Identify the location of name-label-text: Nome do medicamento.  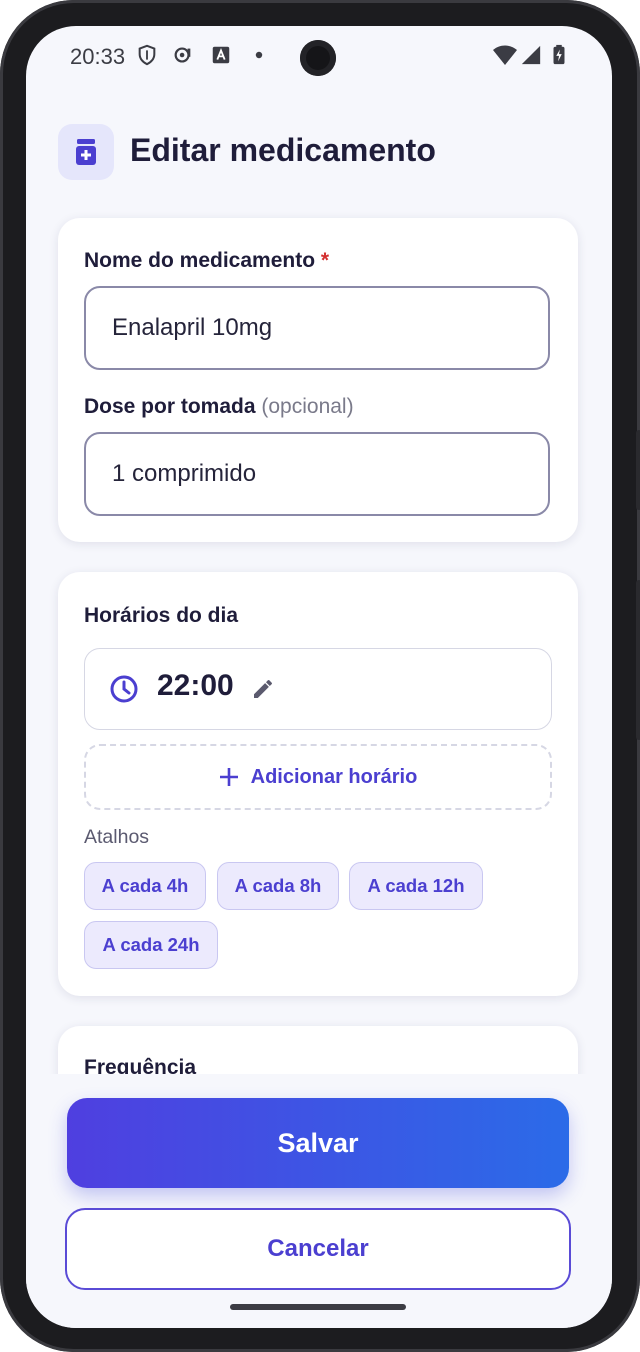
(200, 260).